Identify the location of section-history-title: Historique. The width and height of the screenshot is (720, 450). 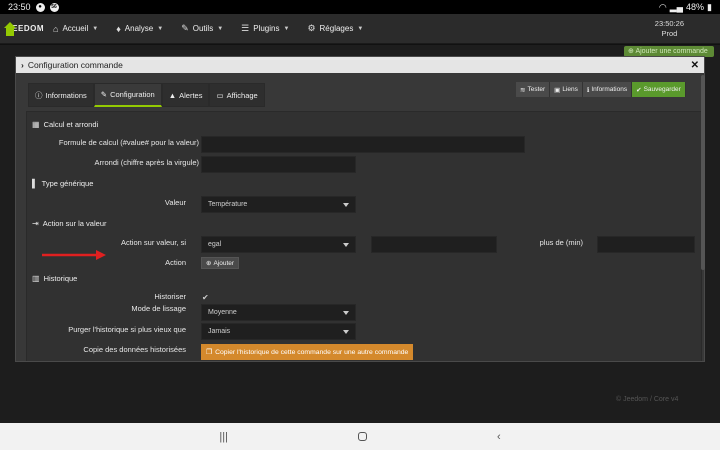
(60, 278).